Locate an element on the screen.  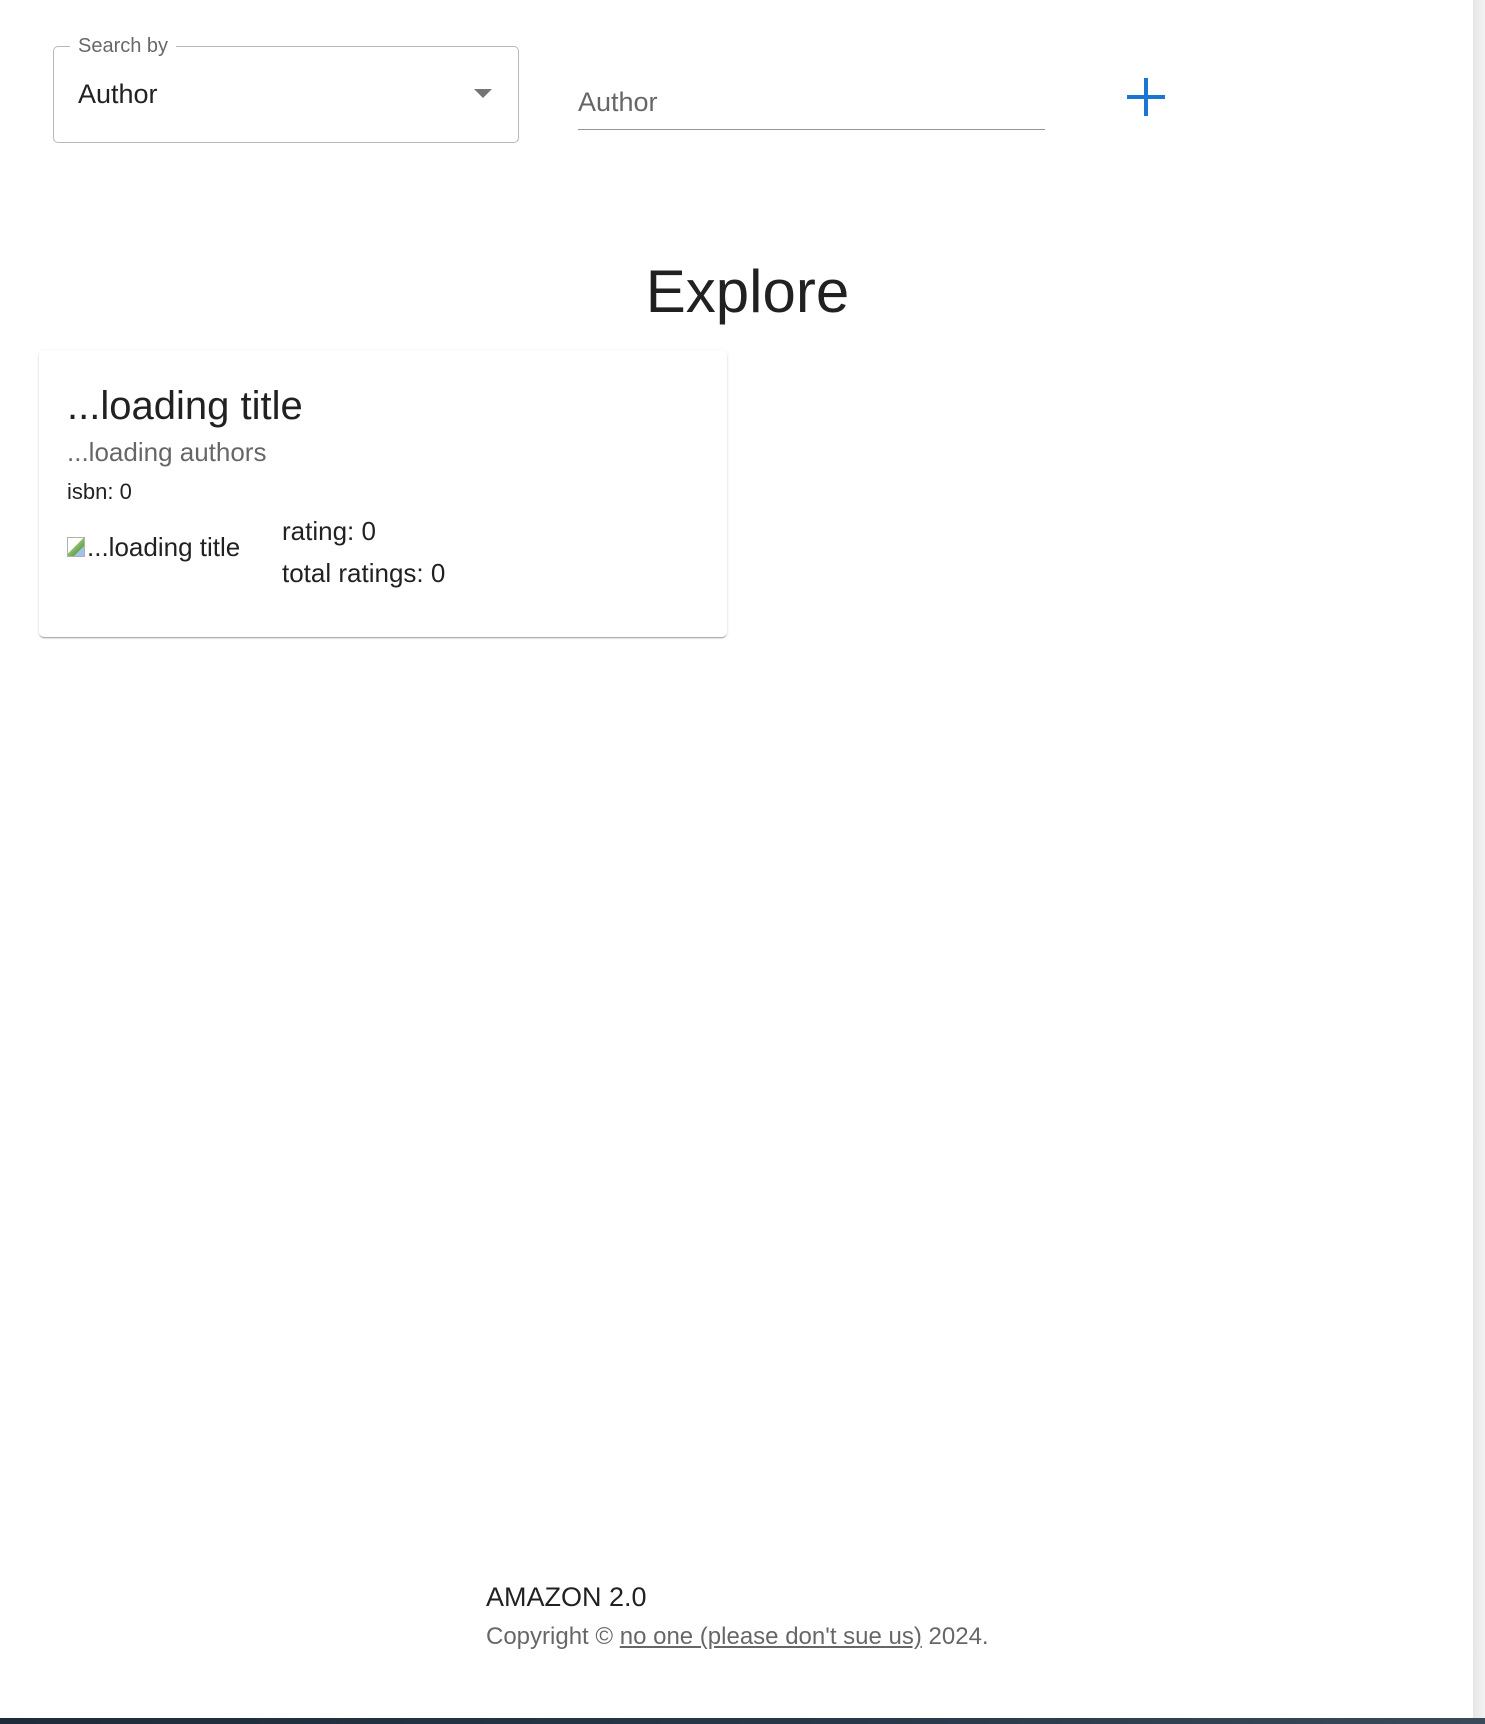
total-ratings-value: 0 is located at coordinates (438, 573).